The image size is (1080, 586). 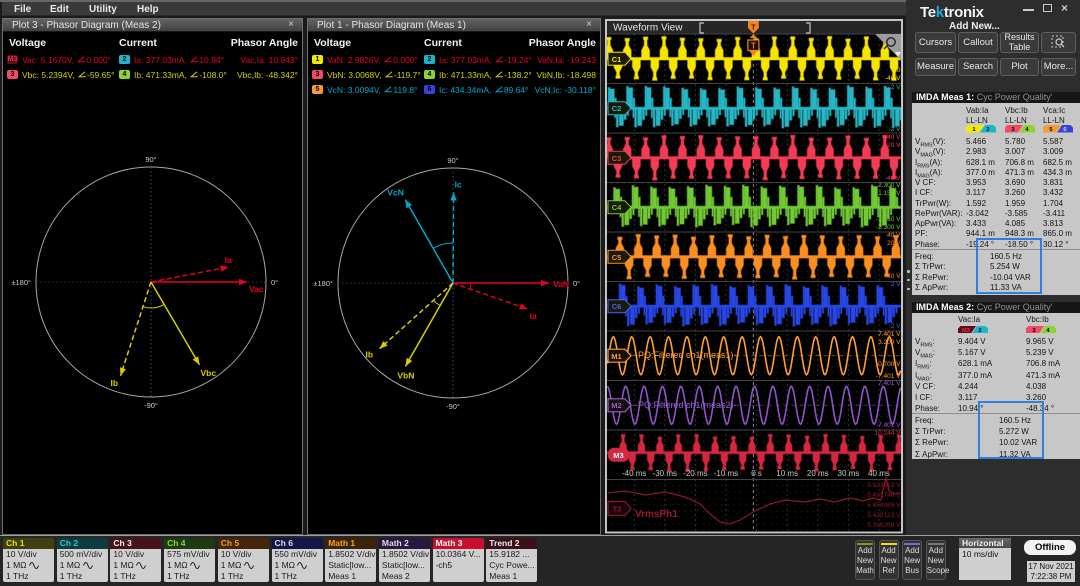 I want to click on svg-text: VaN, so click(x=561, y=284).